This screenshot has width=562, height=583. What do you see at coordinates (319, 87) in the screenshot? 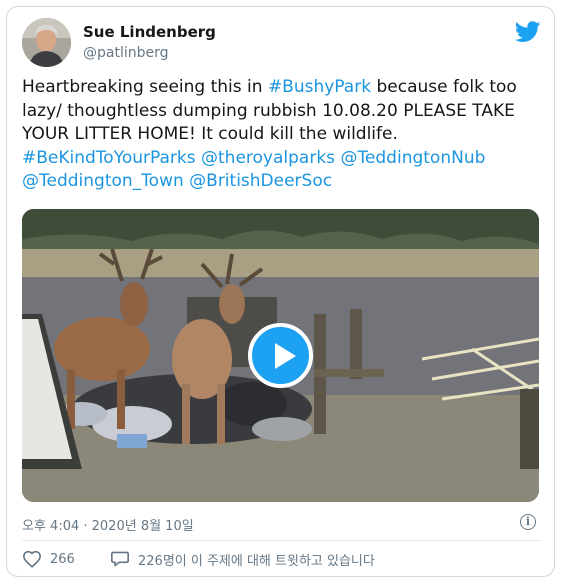
I see `hashtag-link: #BushyPark` at bounding box center [319, 87].